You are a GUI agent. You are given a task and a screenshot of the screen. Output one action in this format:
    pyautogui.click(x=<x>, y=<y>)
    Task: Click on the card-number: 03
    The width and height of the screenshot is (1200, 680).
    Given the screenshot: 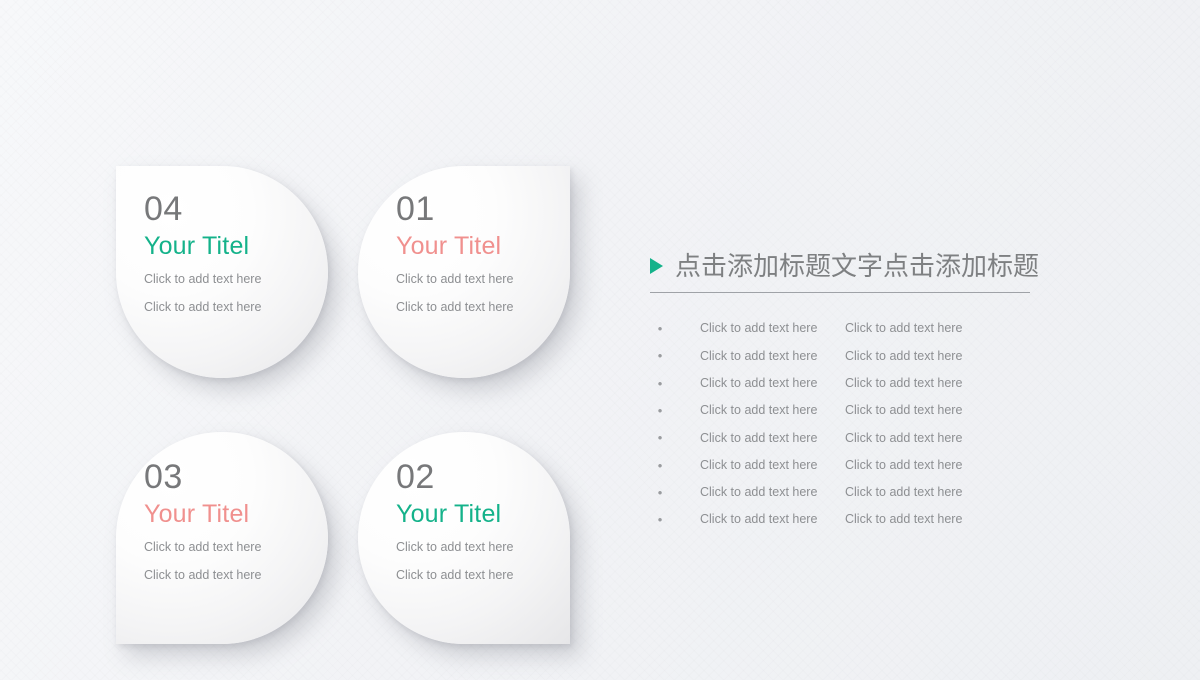 What is the action you would take?
    pyautogui.click(x=163, y=477)
    